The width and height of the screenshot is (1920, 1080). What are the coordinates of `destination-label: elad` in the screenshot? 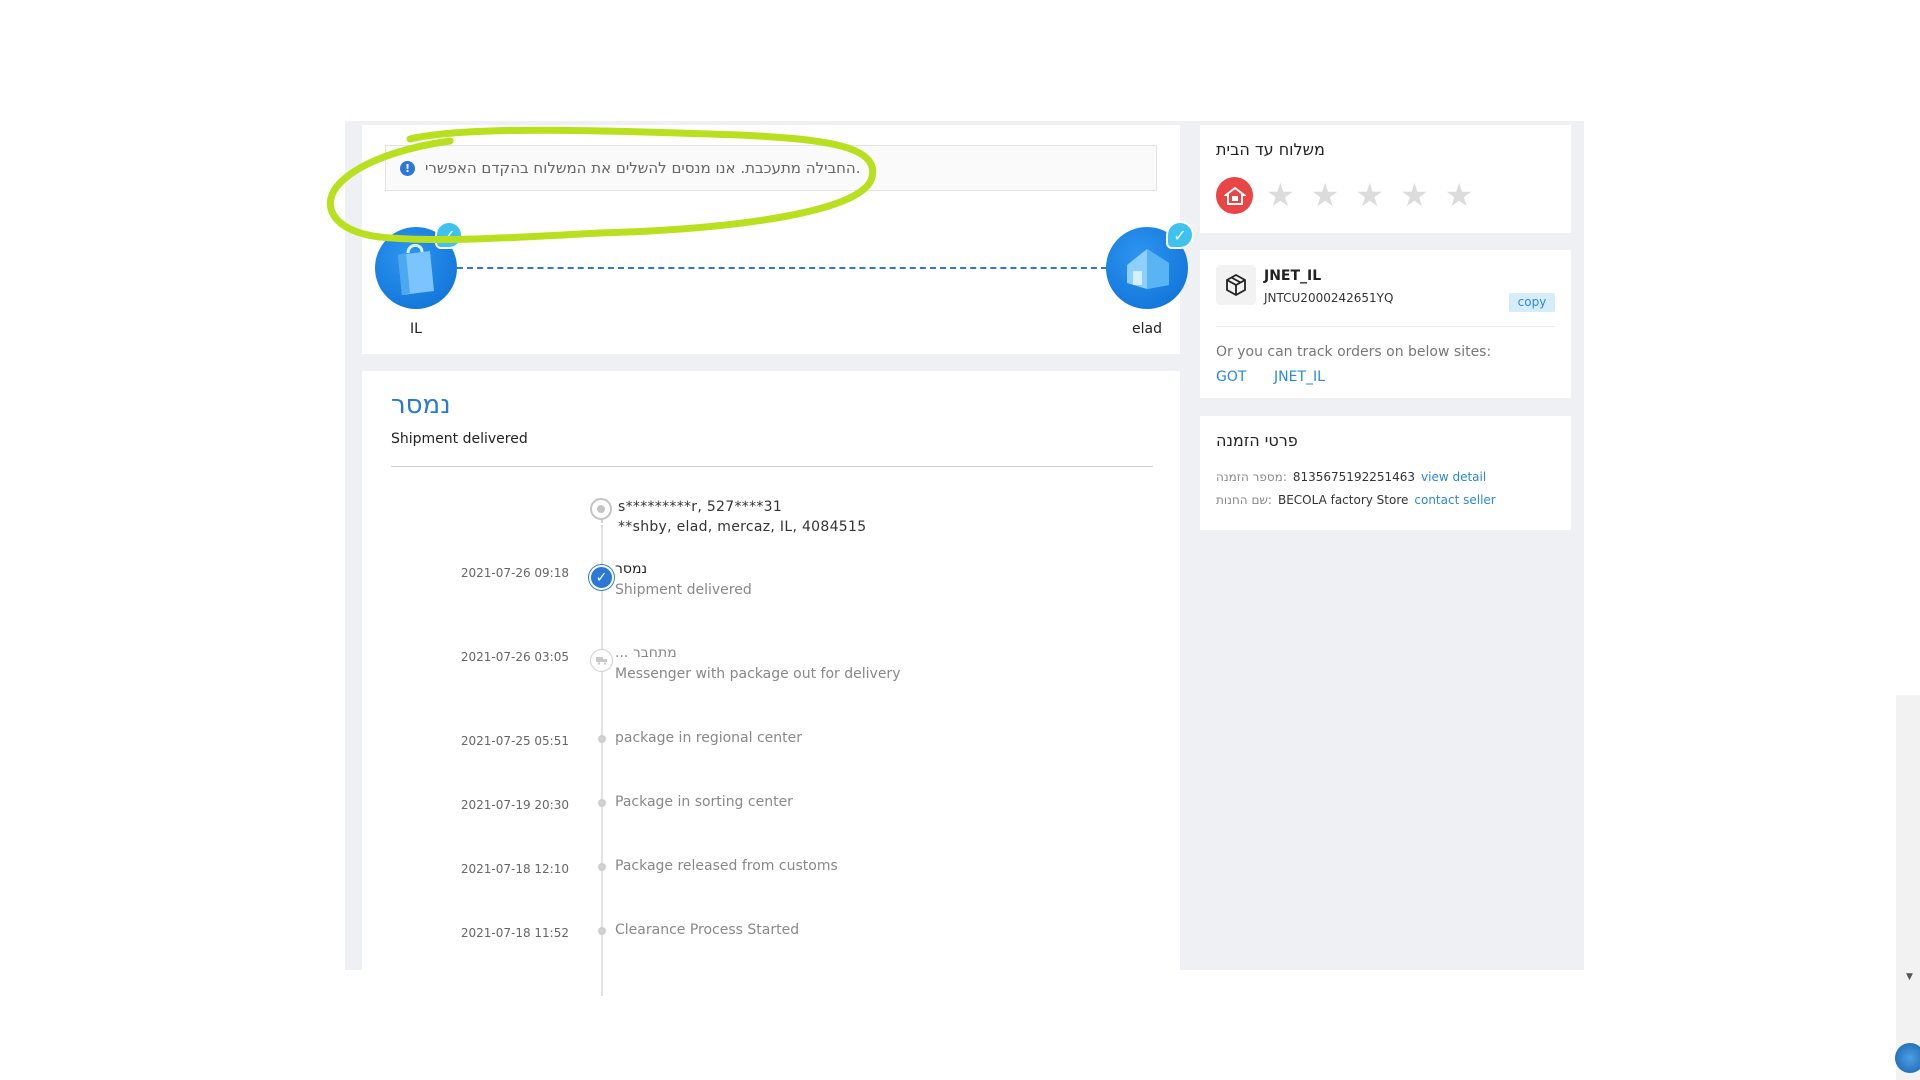 It's located at (1147, 329).